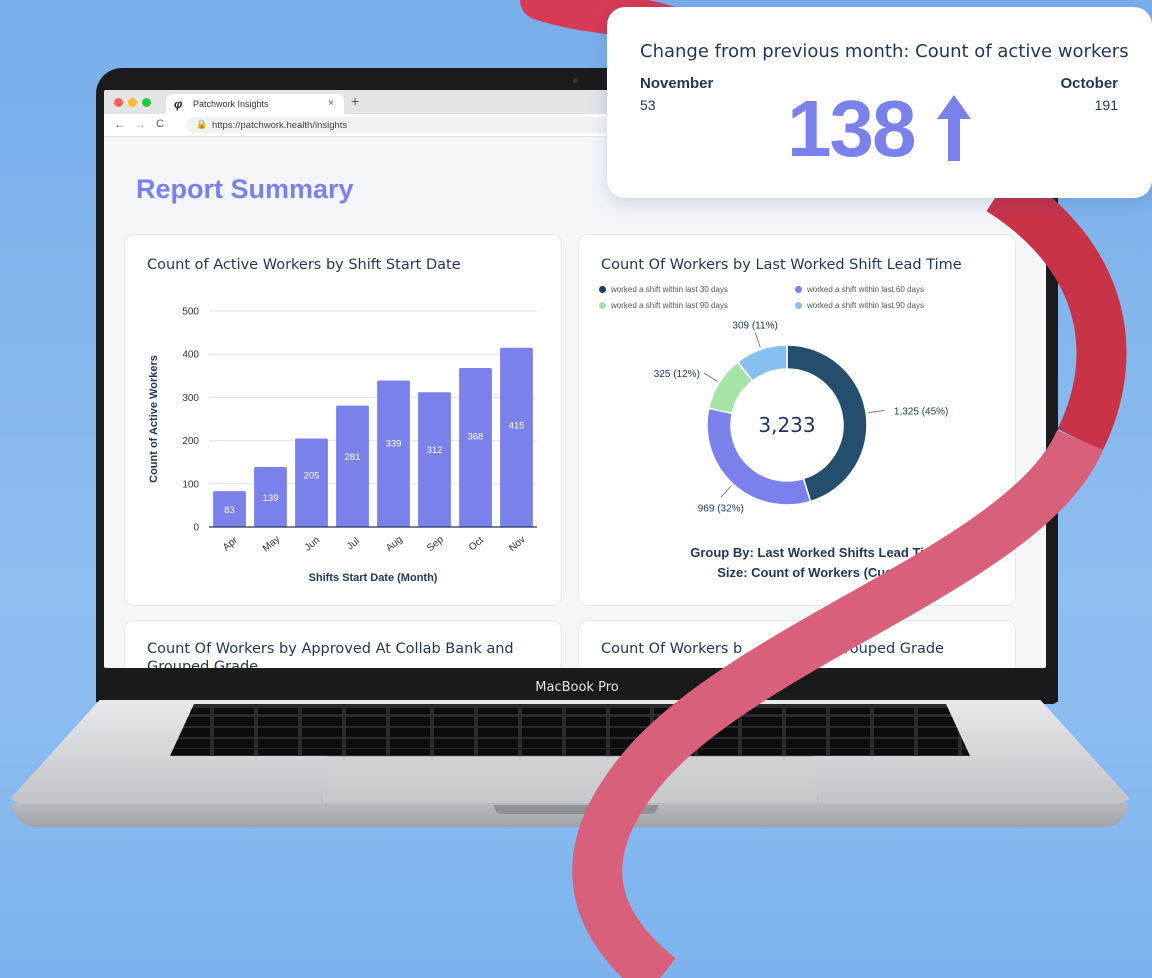 Image resolution: width=1152 pixels, height=978 pixels. Describe the element at coordinates (160, 124) in the screenshot. I see `reload-icon: C` at that location.